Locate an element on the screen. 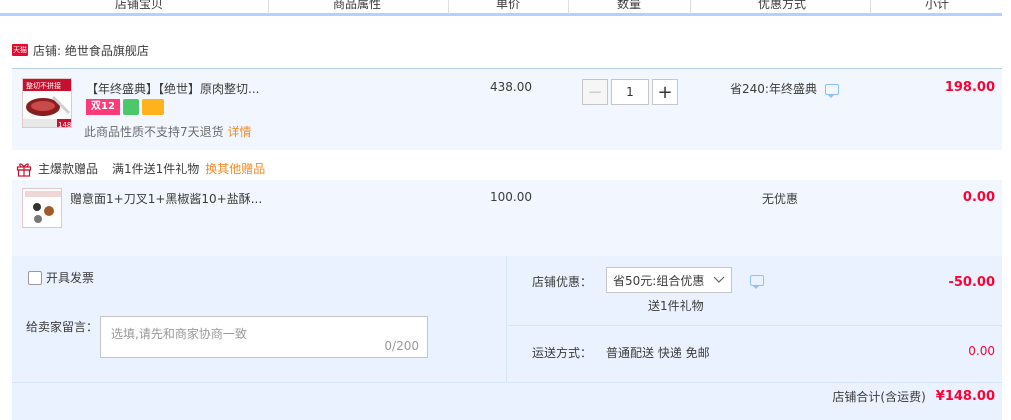 The height and width of the screenshot is (420, 1011). gift-icon is located at coordinates (24, 169).